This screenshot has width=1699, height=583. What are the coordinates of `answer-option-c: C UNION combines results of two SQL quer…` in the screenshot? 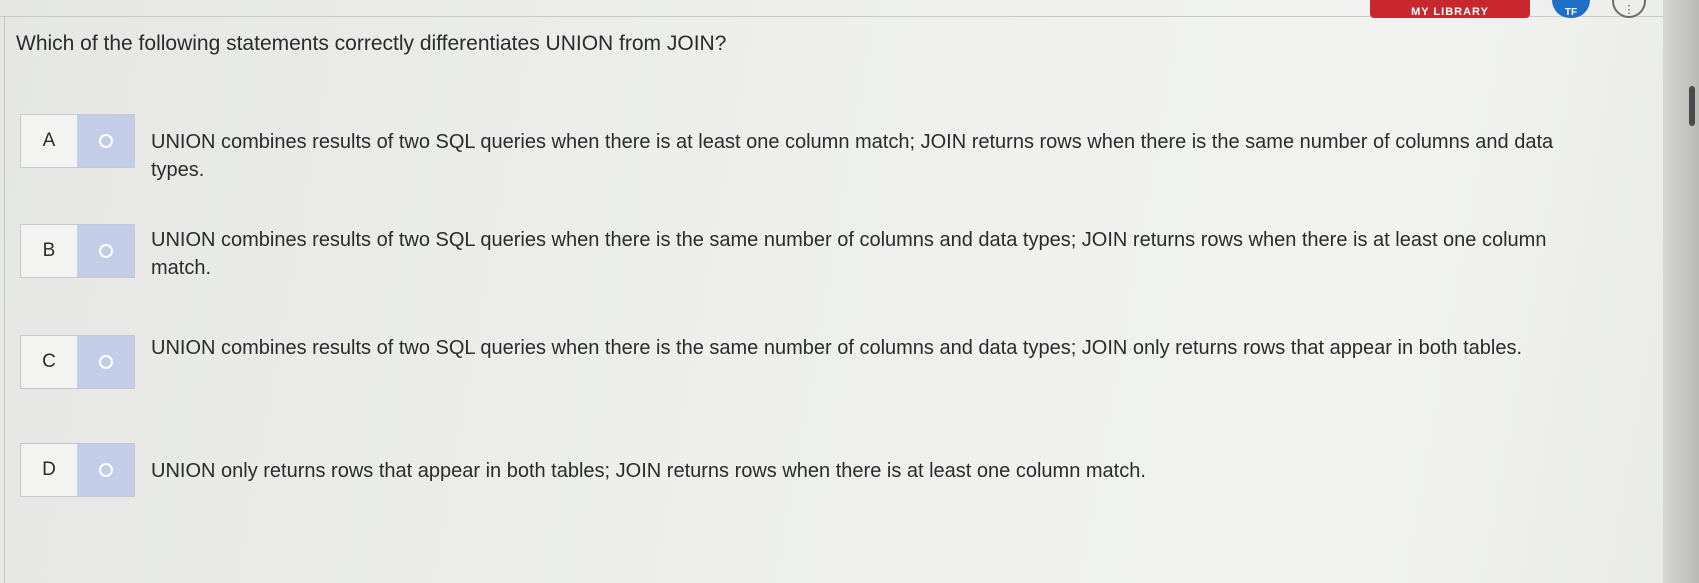 It's located at (813, 362).